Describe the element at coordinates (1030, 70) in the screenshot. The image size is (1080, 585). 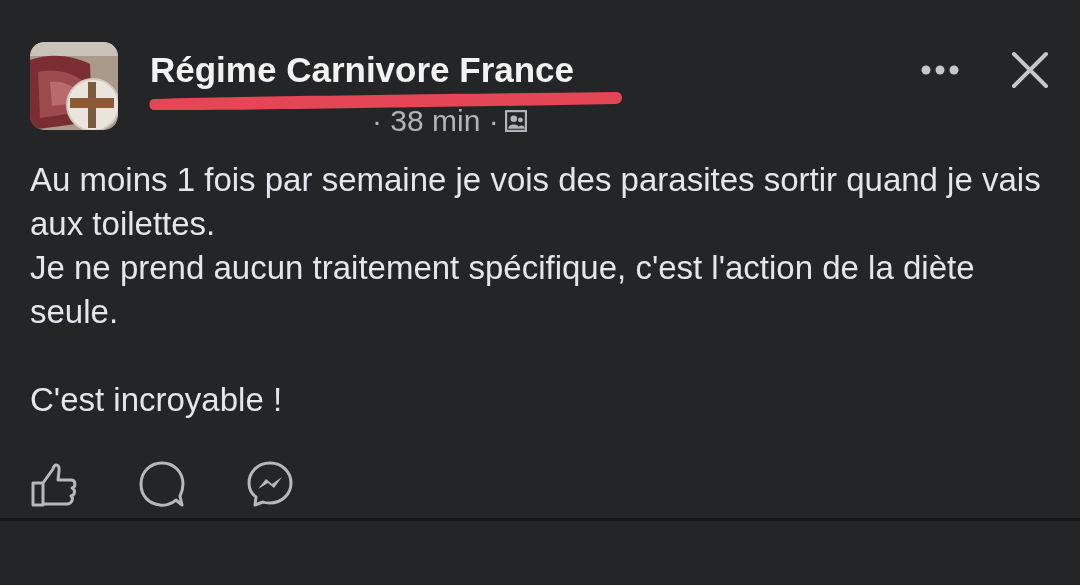
I see `close-icon` at that location.